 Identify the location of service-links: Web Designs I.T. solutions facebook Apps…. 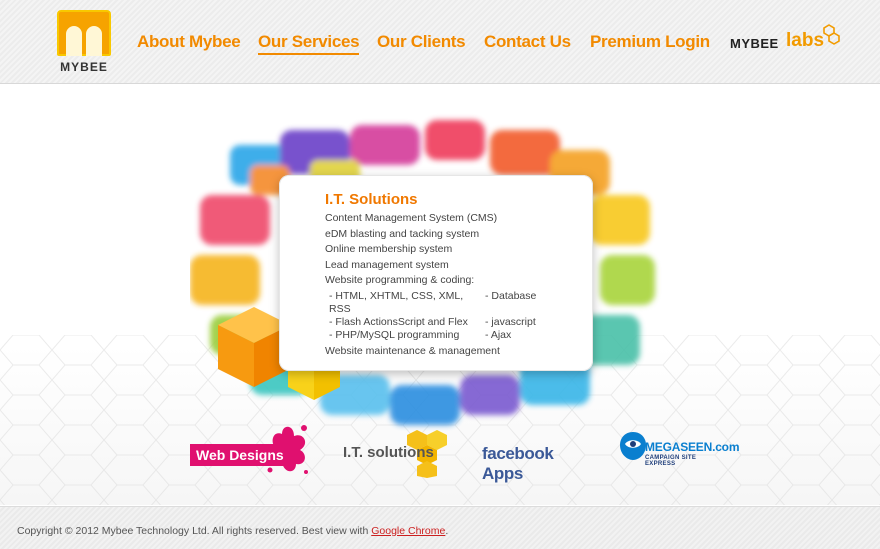
(440, 452).